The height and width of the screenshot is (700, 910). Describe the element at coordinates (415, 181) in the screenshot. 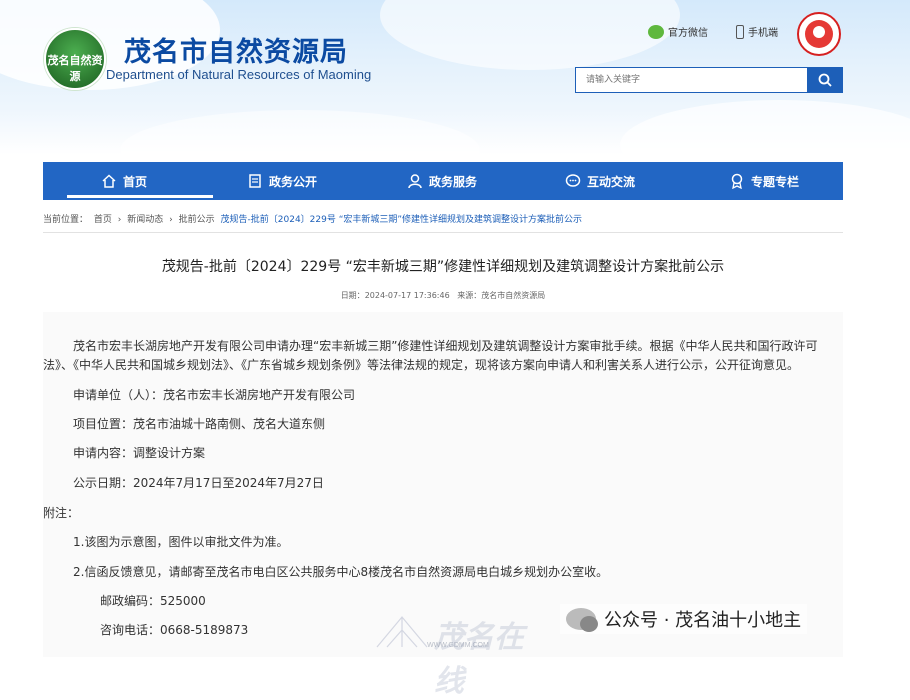

I see `service-person-icon` at that location.